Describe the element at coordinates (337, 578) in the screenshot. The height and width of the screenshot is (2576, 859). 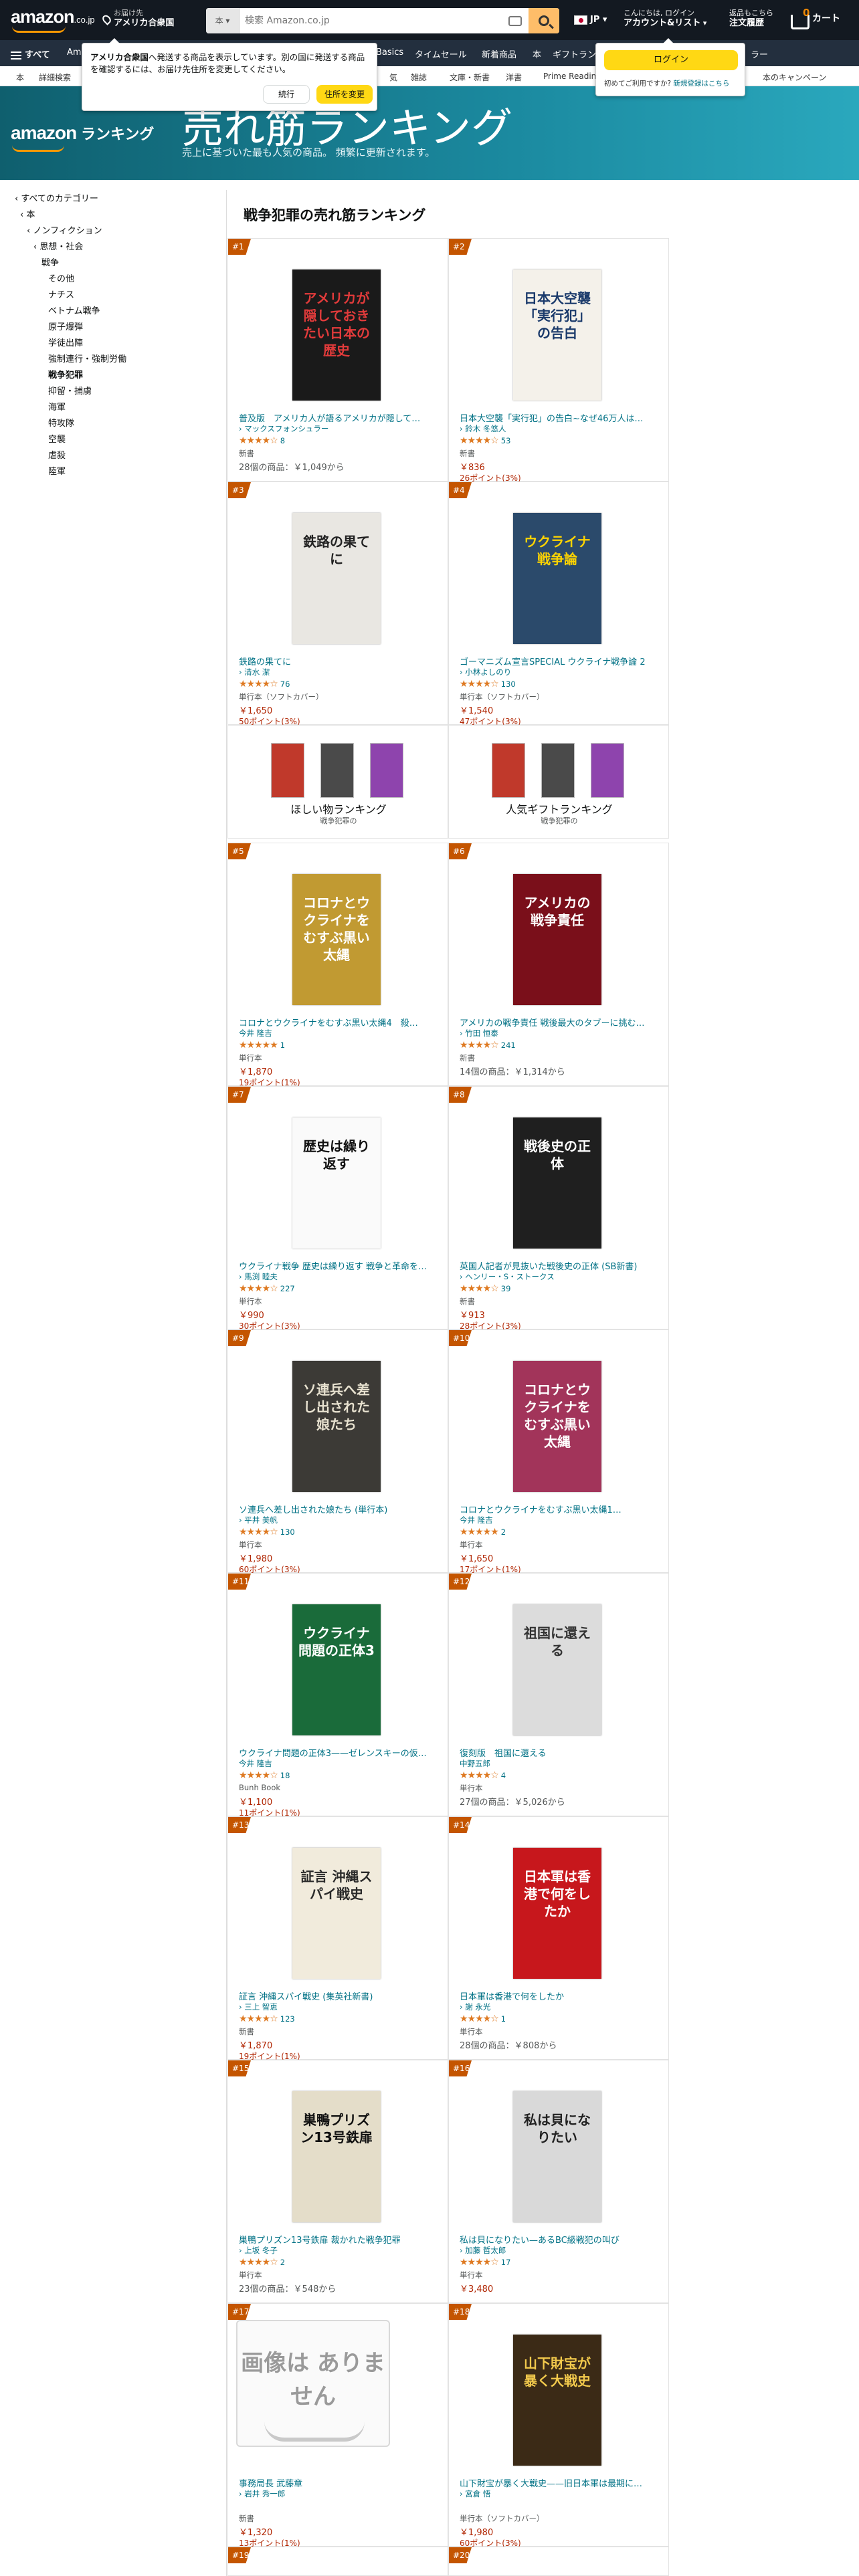
I see `book-cover-image: 鉄路の果てに` at that location.